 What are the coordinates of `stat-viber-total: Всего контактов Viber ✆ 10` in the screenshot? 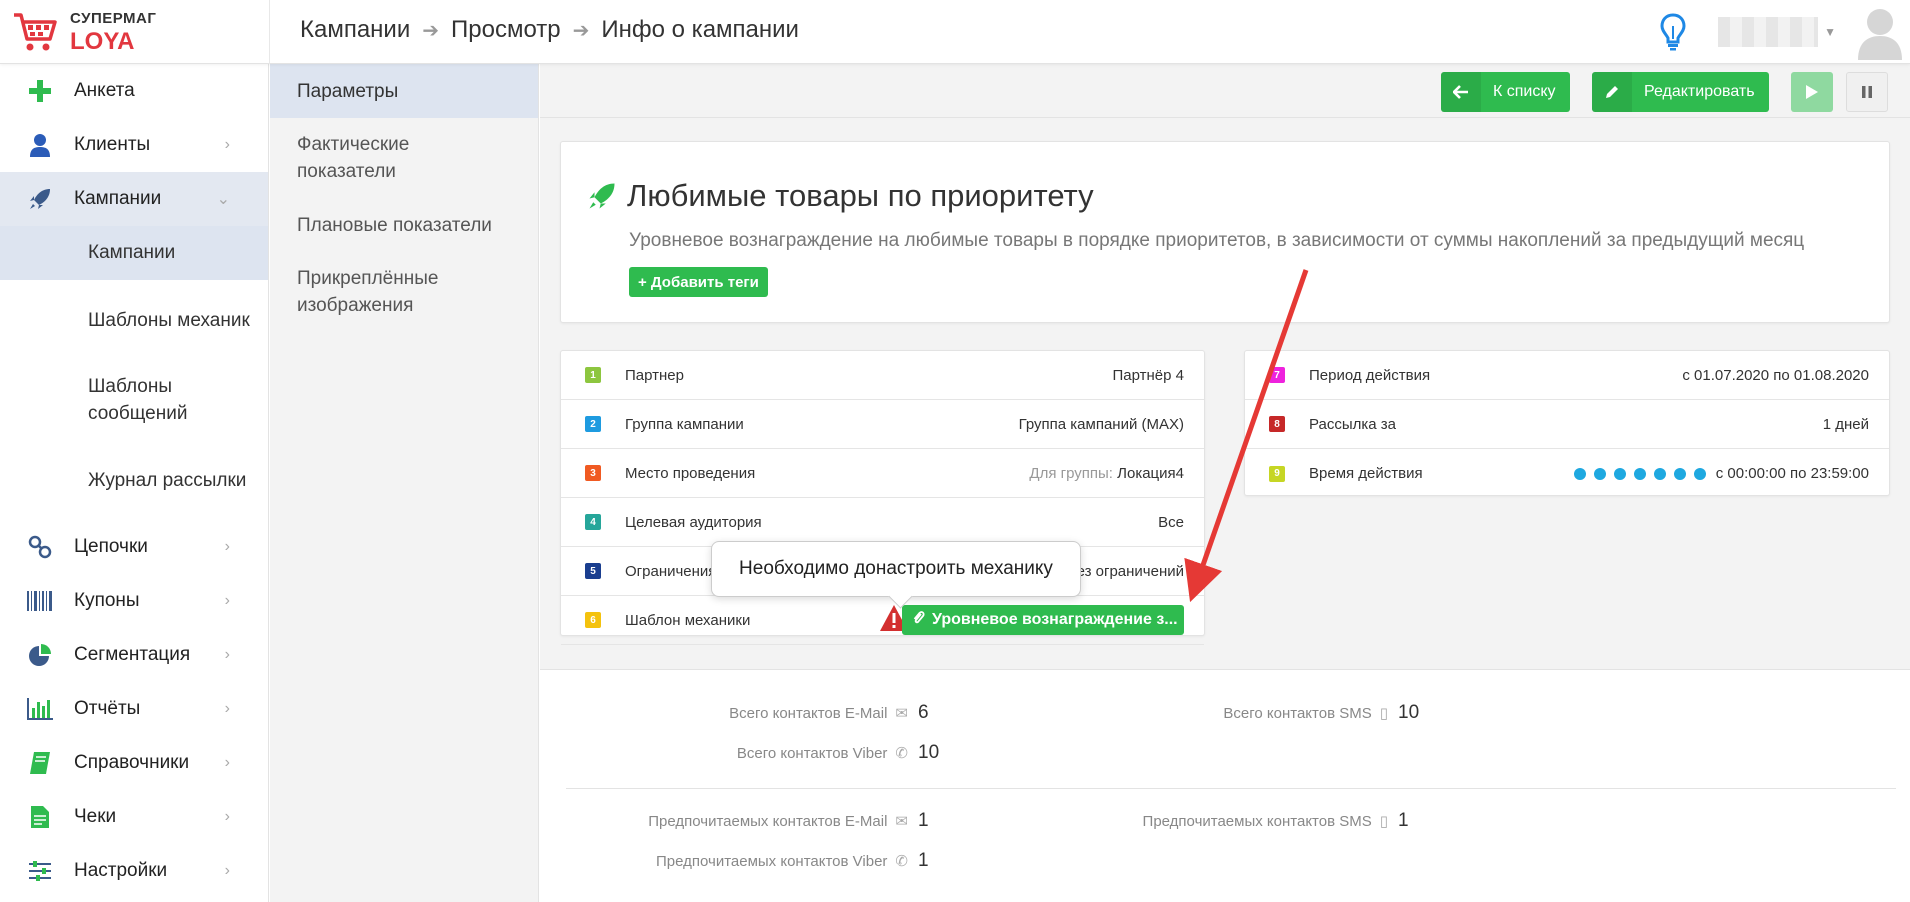 It's located at (838, 753).